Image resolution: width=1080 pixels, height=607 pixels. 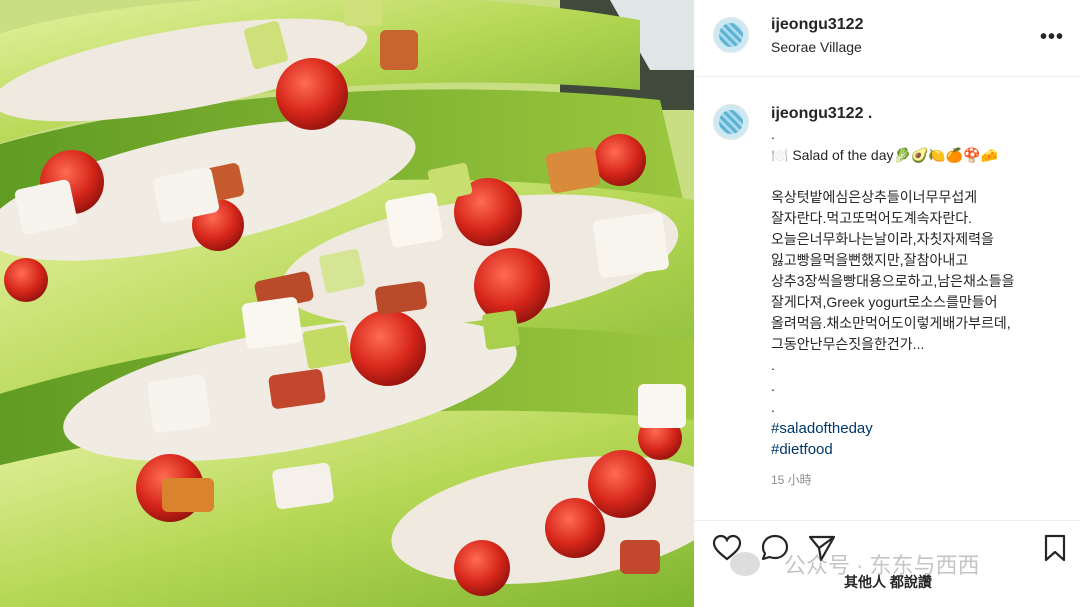 I want to click on caption-line: 잃고빵을먹을뻔했지만,잘참아내고, so click(x=870, y=260).